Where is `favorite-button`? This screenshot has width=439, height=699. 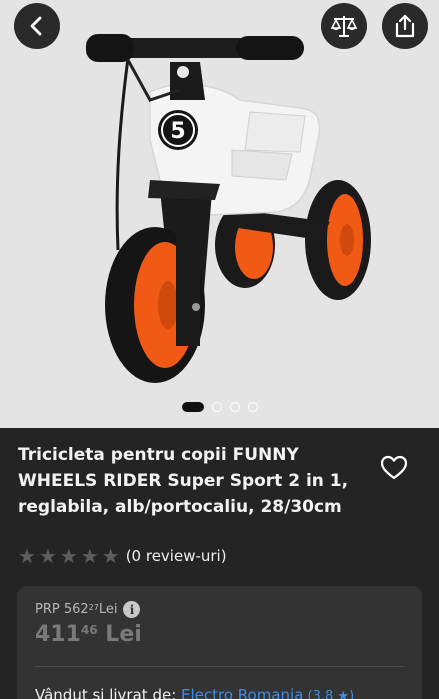 favorite-button is located at coordinates (394, 468).